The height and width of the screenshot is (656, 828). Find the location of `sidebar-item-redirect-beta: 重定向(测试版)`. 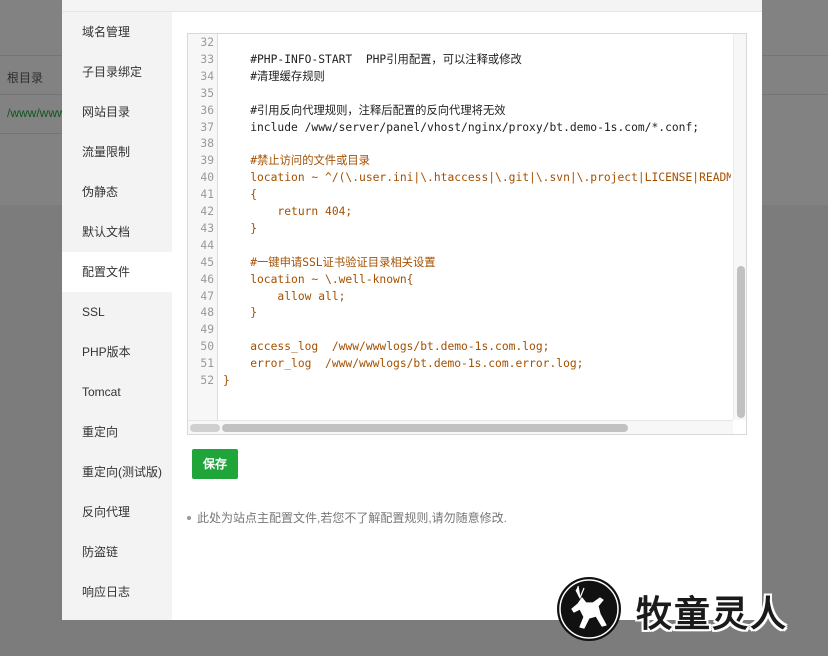

sidebar-item-redirect-beta: 重定向(测试版) is located at coordinates (117, 472).